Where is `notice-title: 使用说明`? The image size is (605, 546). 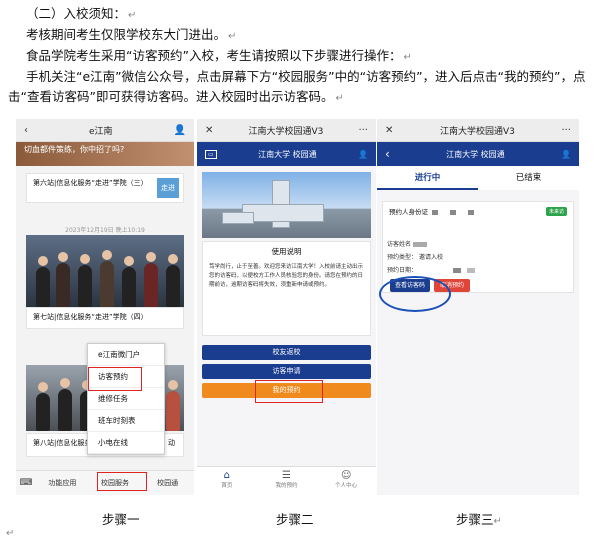 notice-title: 使用说明 is located at coordinates (286, 251).